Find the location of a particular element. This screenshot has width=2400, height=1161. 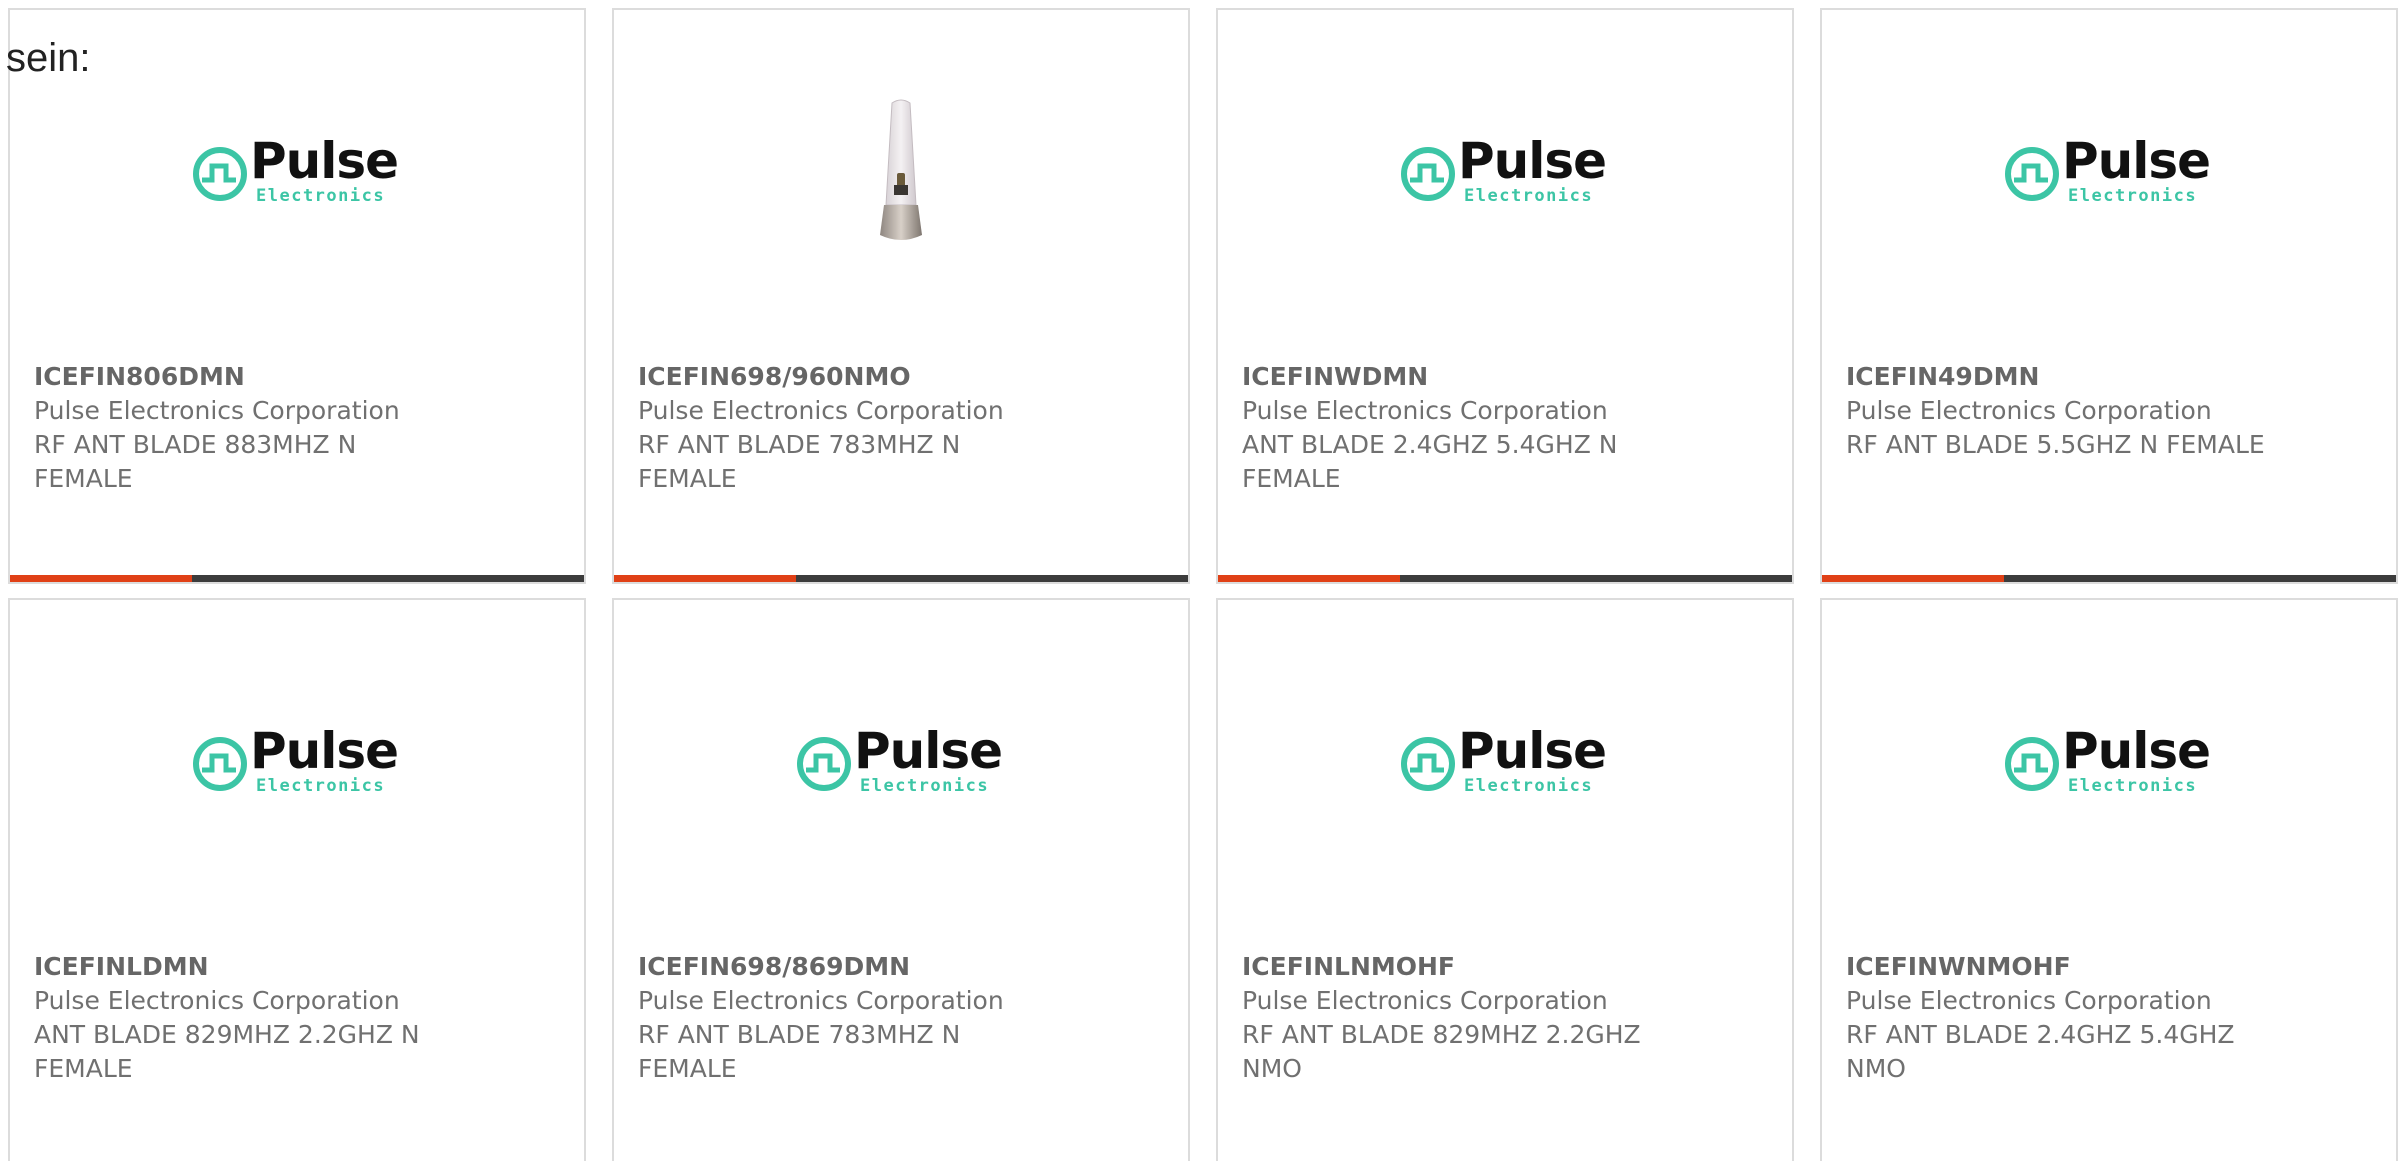

product-description: RF ANT BLADE 5.5GHZ N FEMALE is located at coordinates (2055, 444).